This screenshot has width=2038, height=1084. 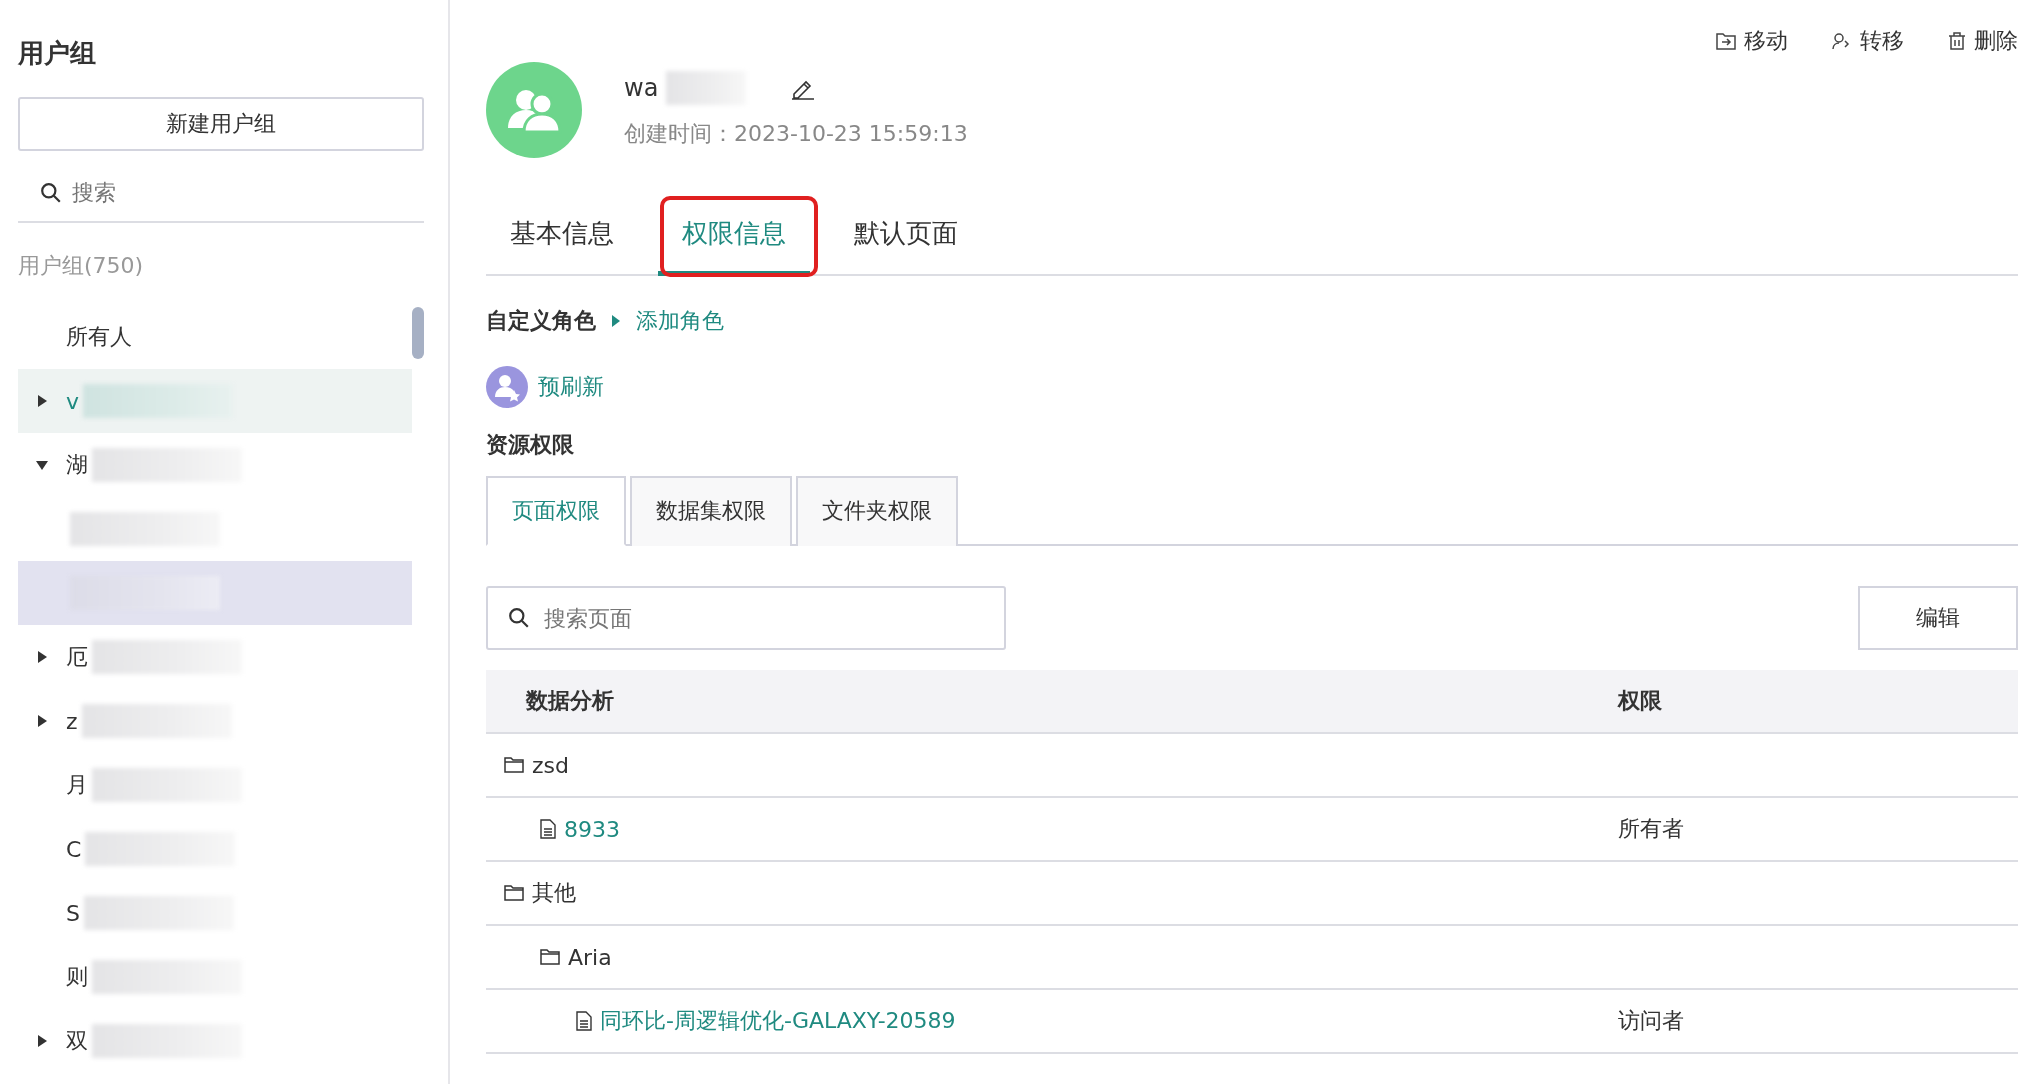 What do you see at coordinates (746, 618) in the screenshot?
I see `search-field: 搜索页面` at bounding box center [746, 618].